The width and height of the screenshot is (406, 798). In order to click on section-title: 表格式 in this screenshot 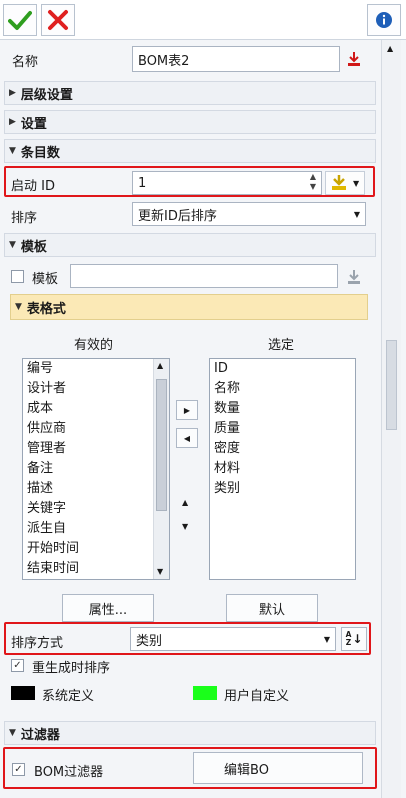, I will do `click(46, 309)`.